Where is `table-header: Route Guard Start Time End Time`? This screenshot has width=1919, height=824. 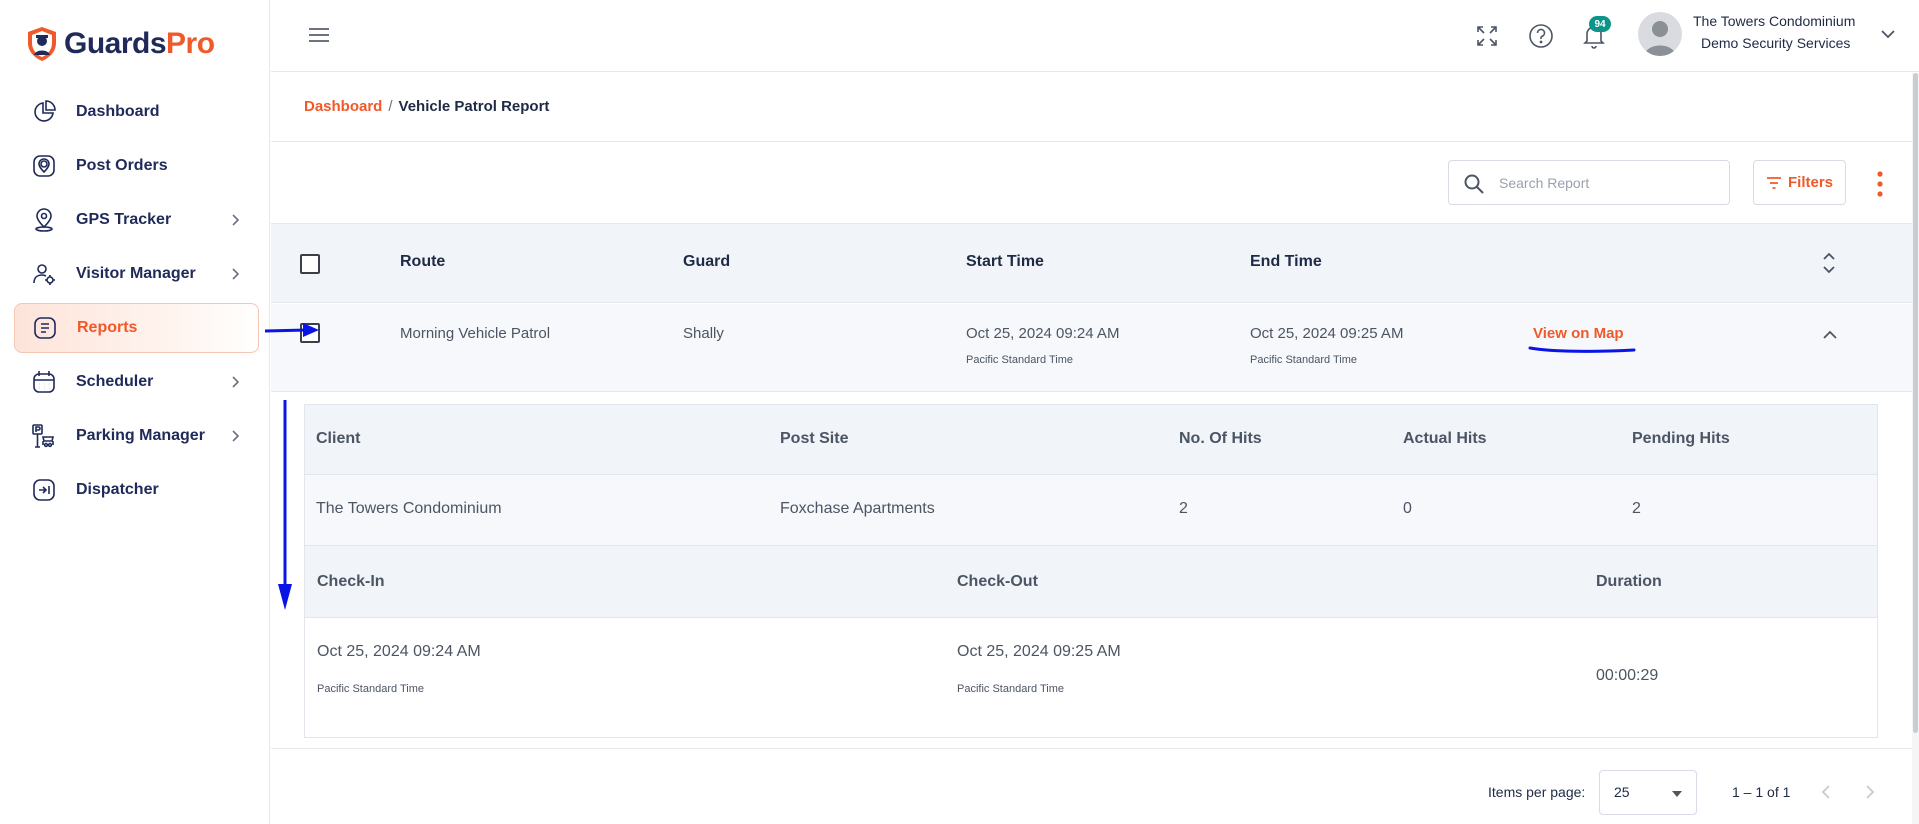
table-header: Route Guard Start Time End Time is located at coordinates (1091, 263).